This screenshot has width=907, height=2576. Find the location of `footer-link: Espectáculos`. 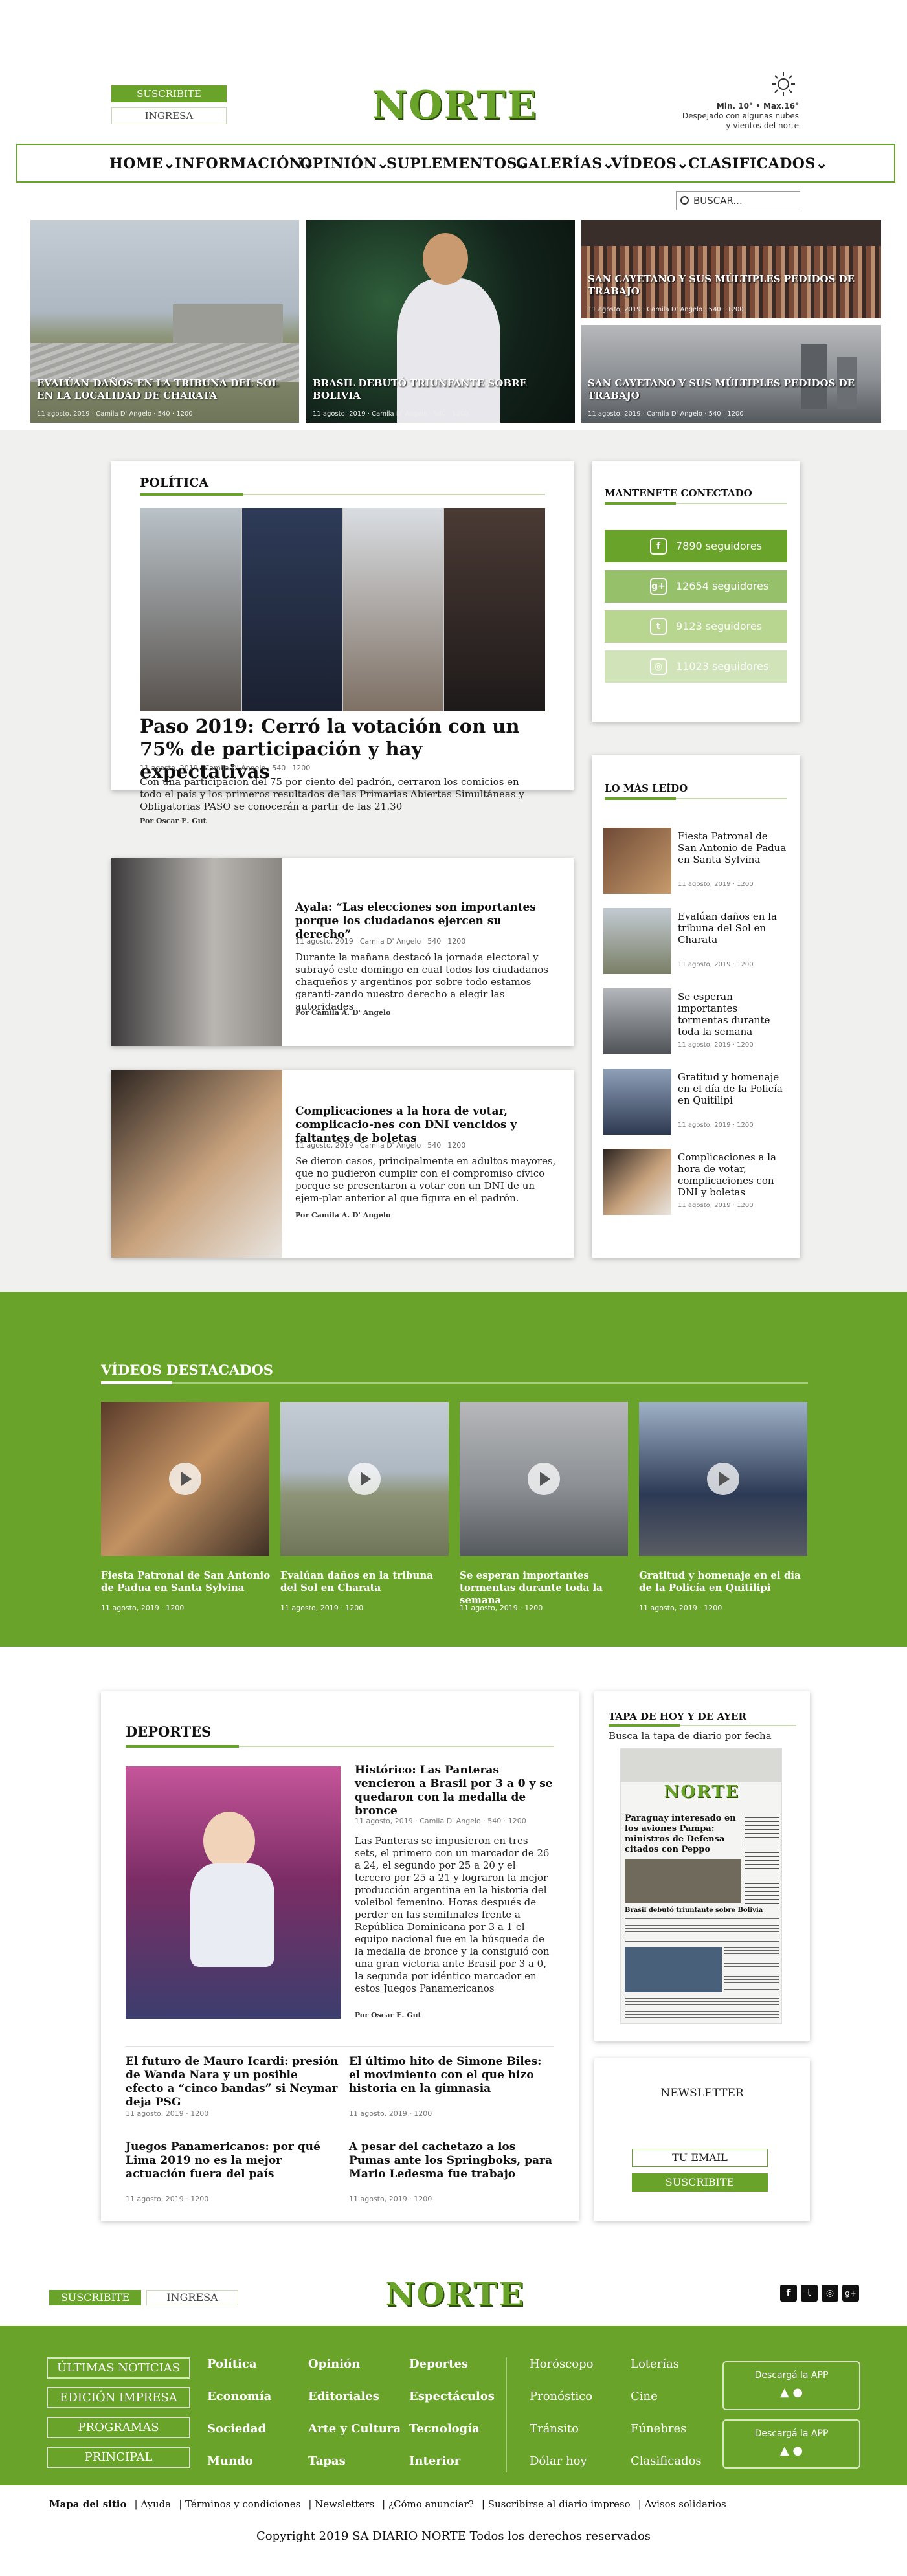

footer-link: Espectáculos is located at coordinates (452, 2397).